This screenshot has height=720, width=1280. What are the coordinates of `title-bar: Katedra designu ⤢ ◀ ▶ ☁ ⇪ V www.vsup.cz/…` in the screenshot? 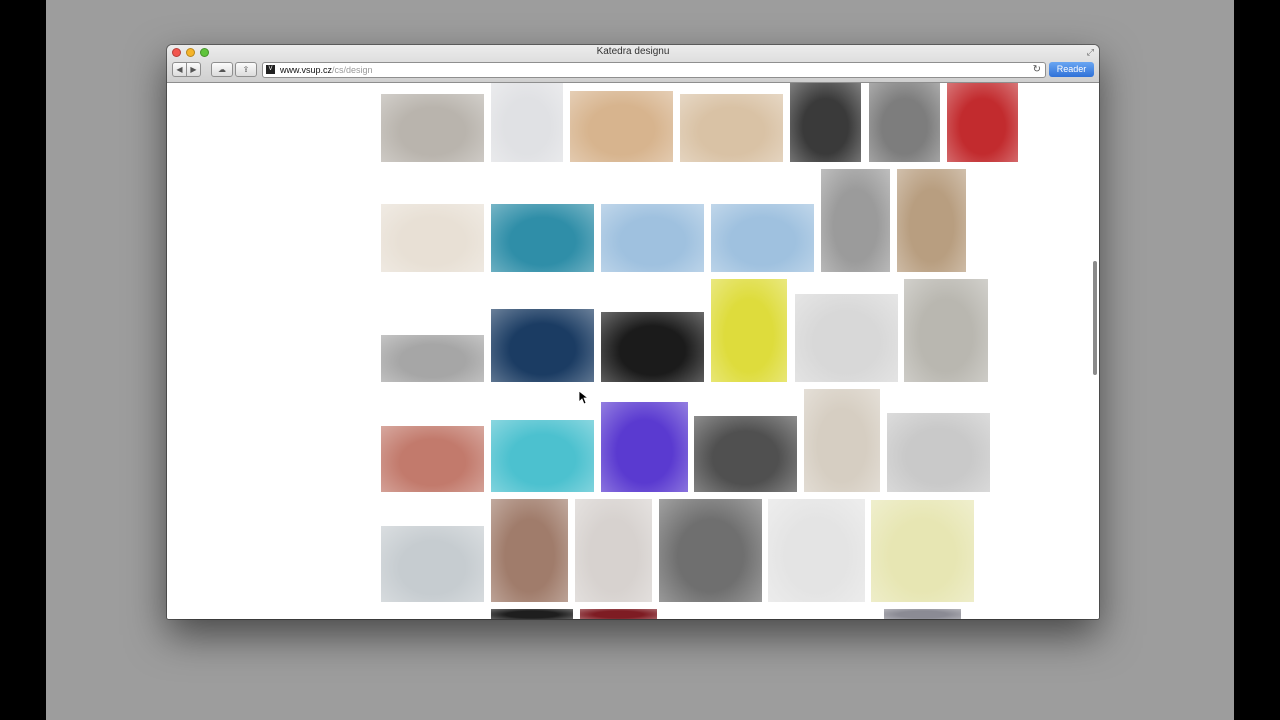 It's located at (633, 64).